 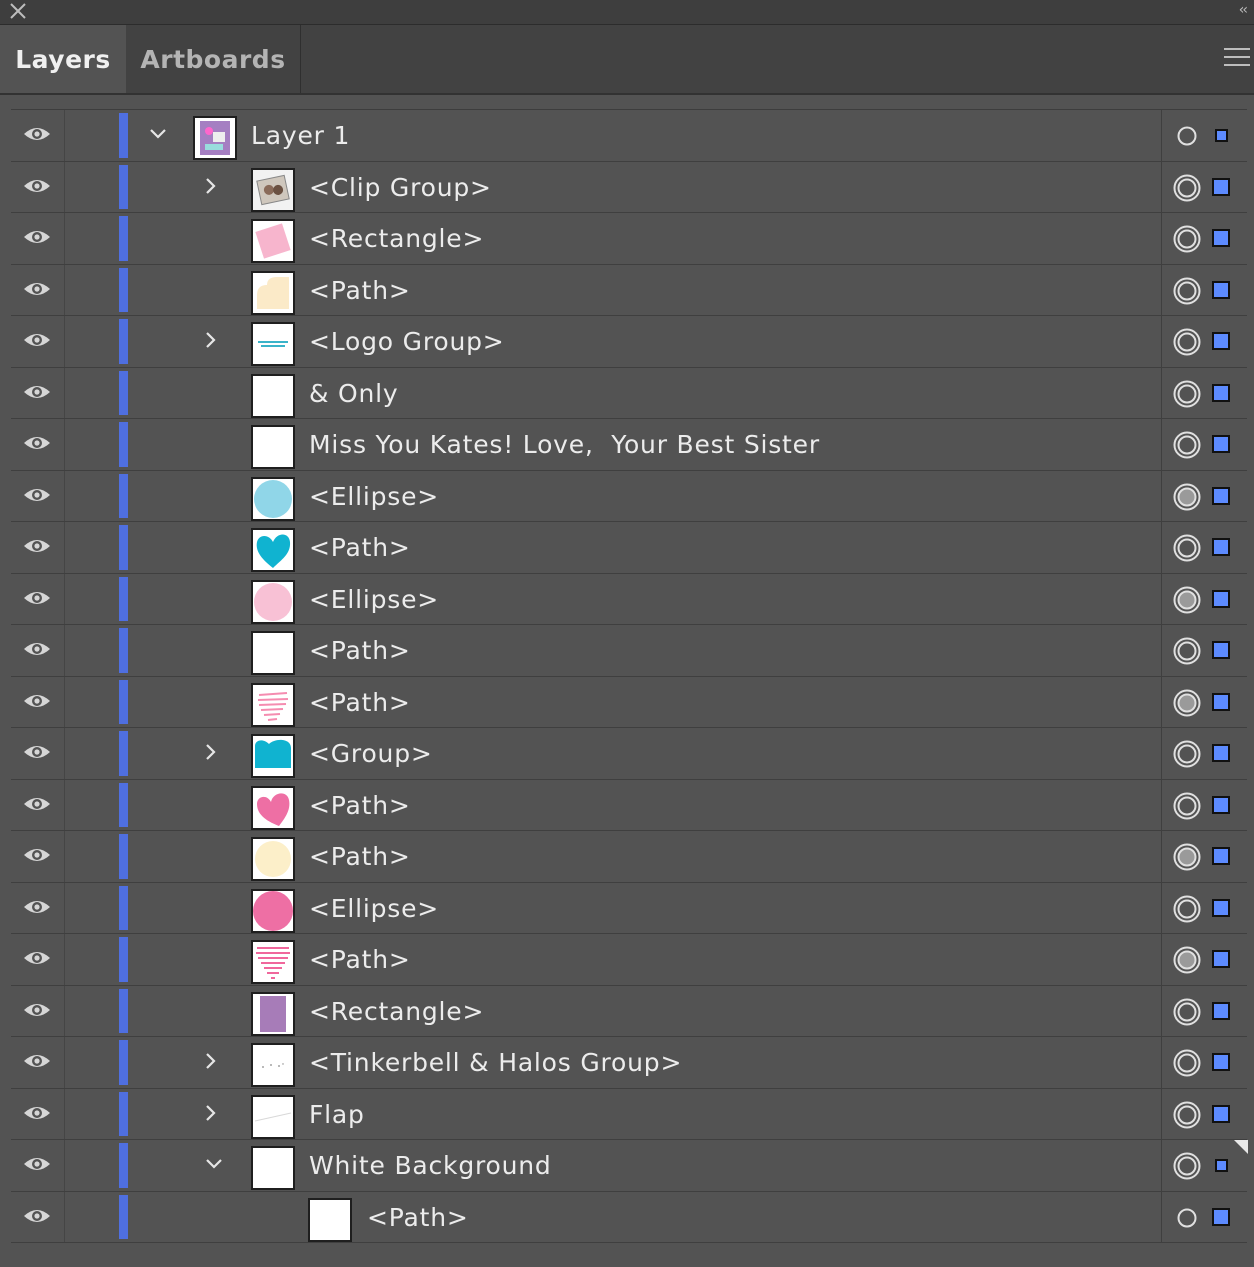 What do you see at coordinates (1237, 58) in the screenshot?
I see `panel-menu-icon` at bounding box center [1237, 58].